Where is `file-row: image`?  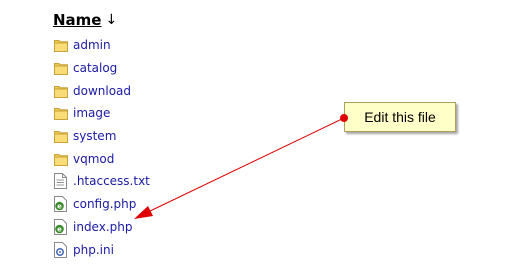
file-row: image is located at coordinates (101, 113).